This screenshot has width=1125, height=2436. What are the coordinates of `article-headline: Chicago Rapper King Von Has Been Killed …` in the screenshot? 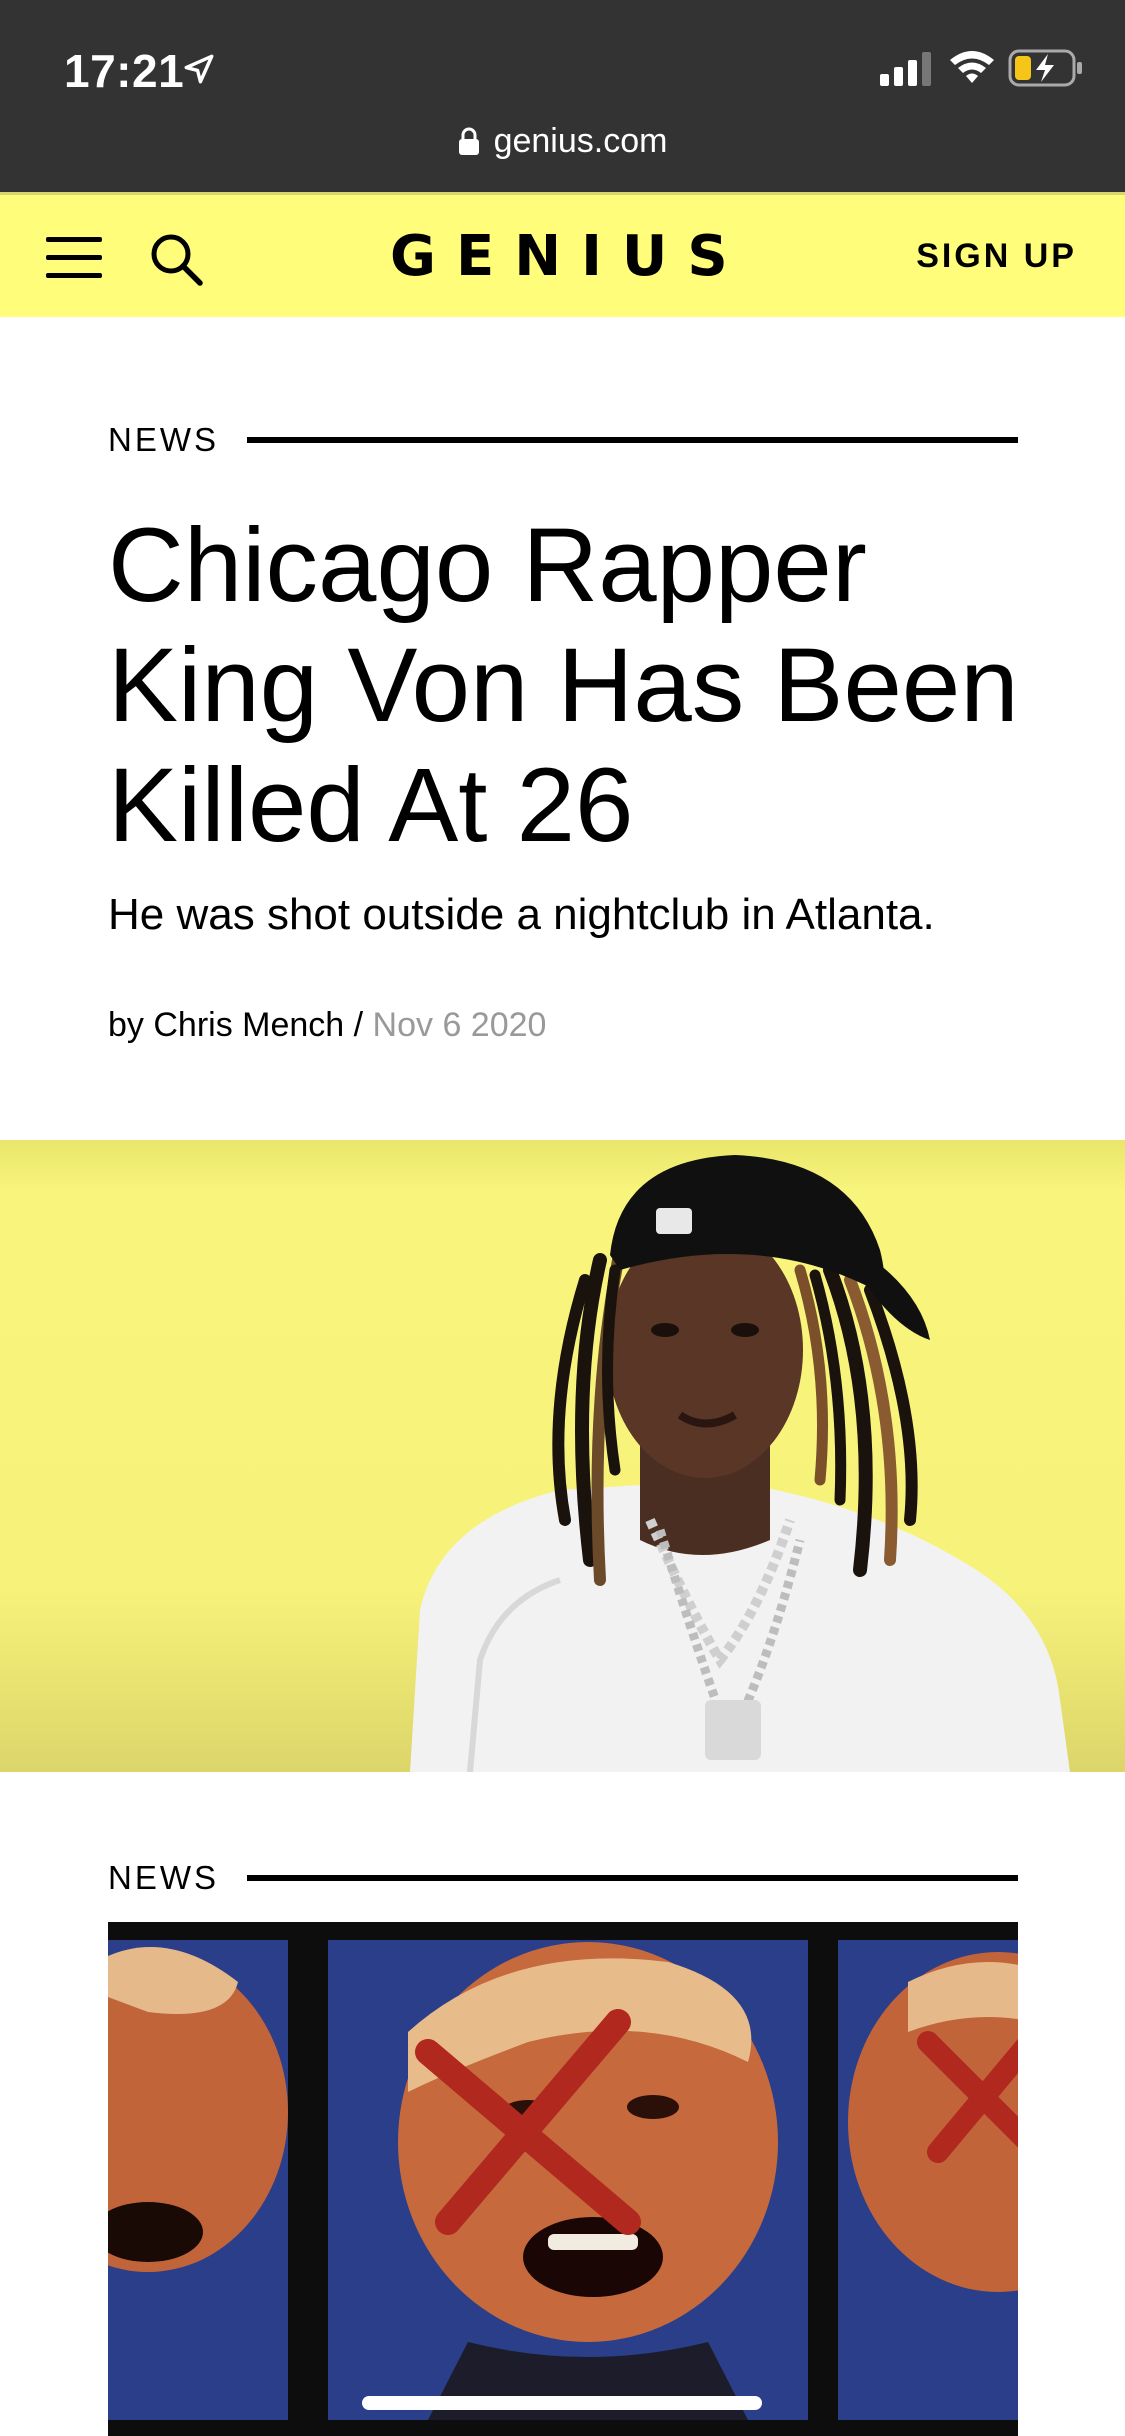 It's located at (563, 685).